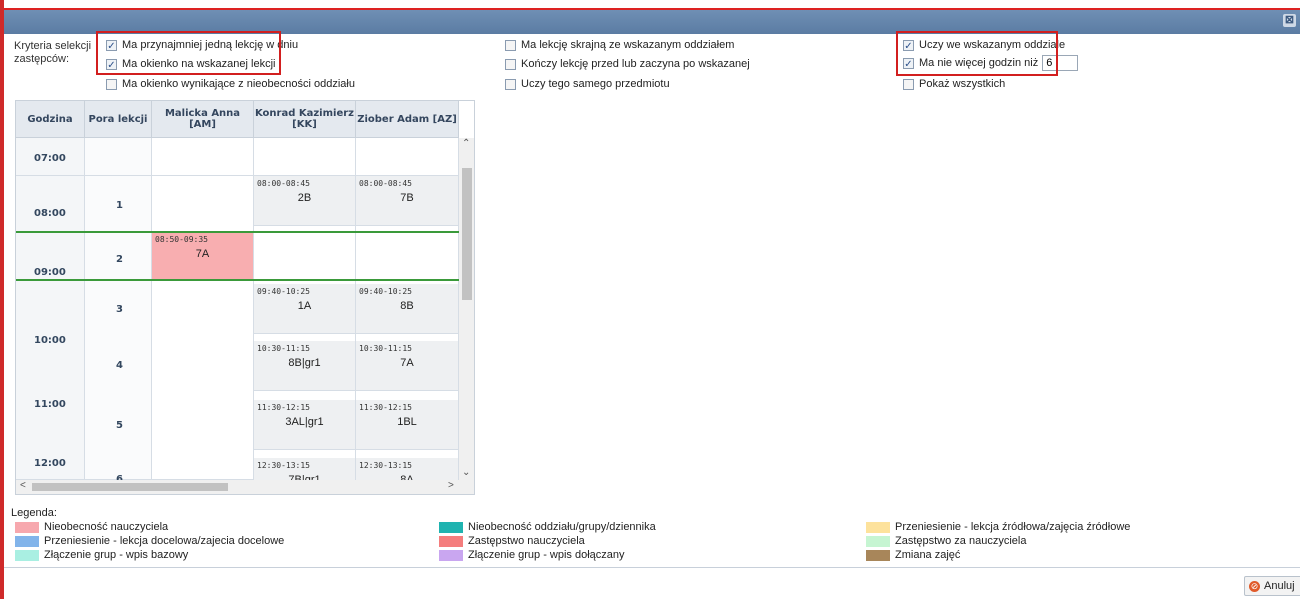 The height and width of the screenshot is (599, 1300). I want to click on checkbox-show-all: ✓ Pokaż wszystkich, so click(954, 84).